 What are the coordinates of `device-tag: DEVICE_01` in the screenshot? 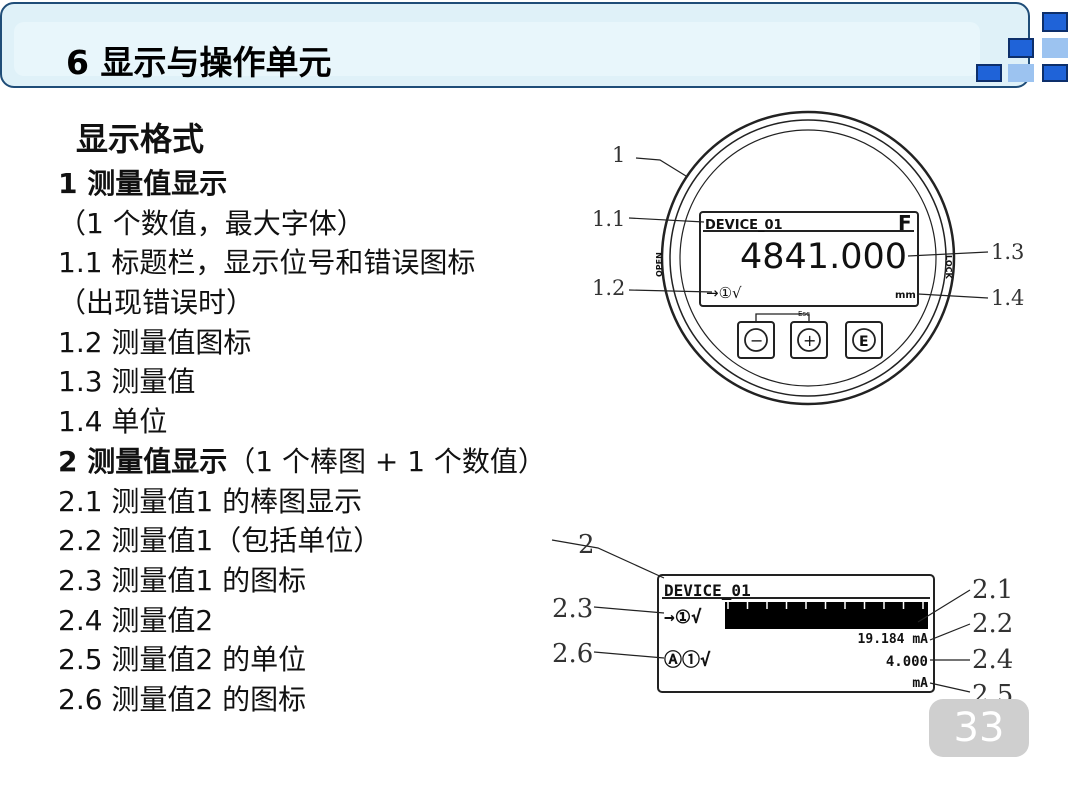 It's located at (744, 225).